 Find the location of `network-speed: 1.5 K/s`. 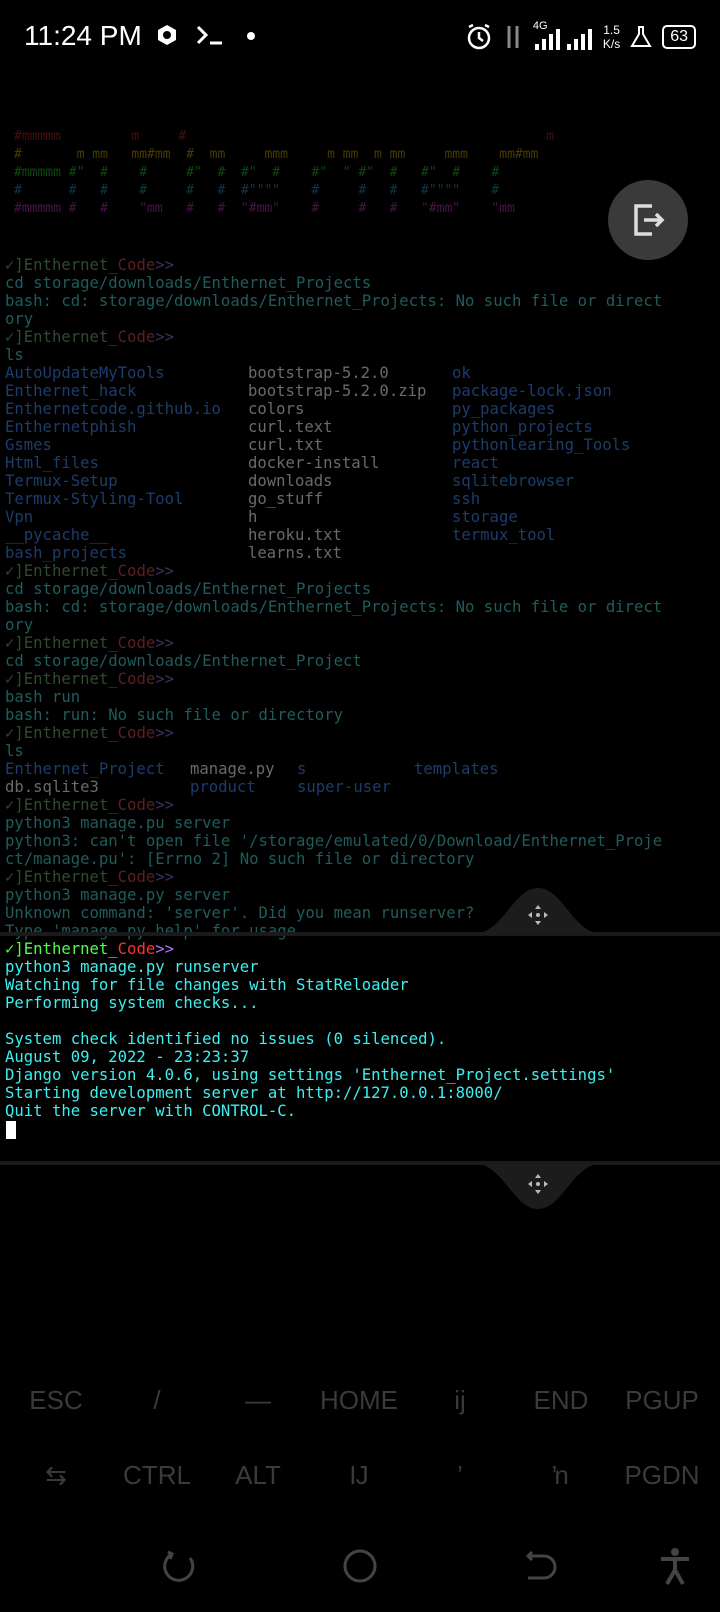

network-speed: 1.5 K/s is located at coordinates (611, 37).